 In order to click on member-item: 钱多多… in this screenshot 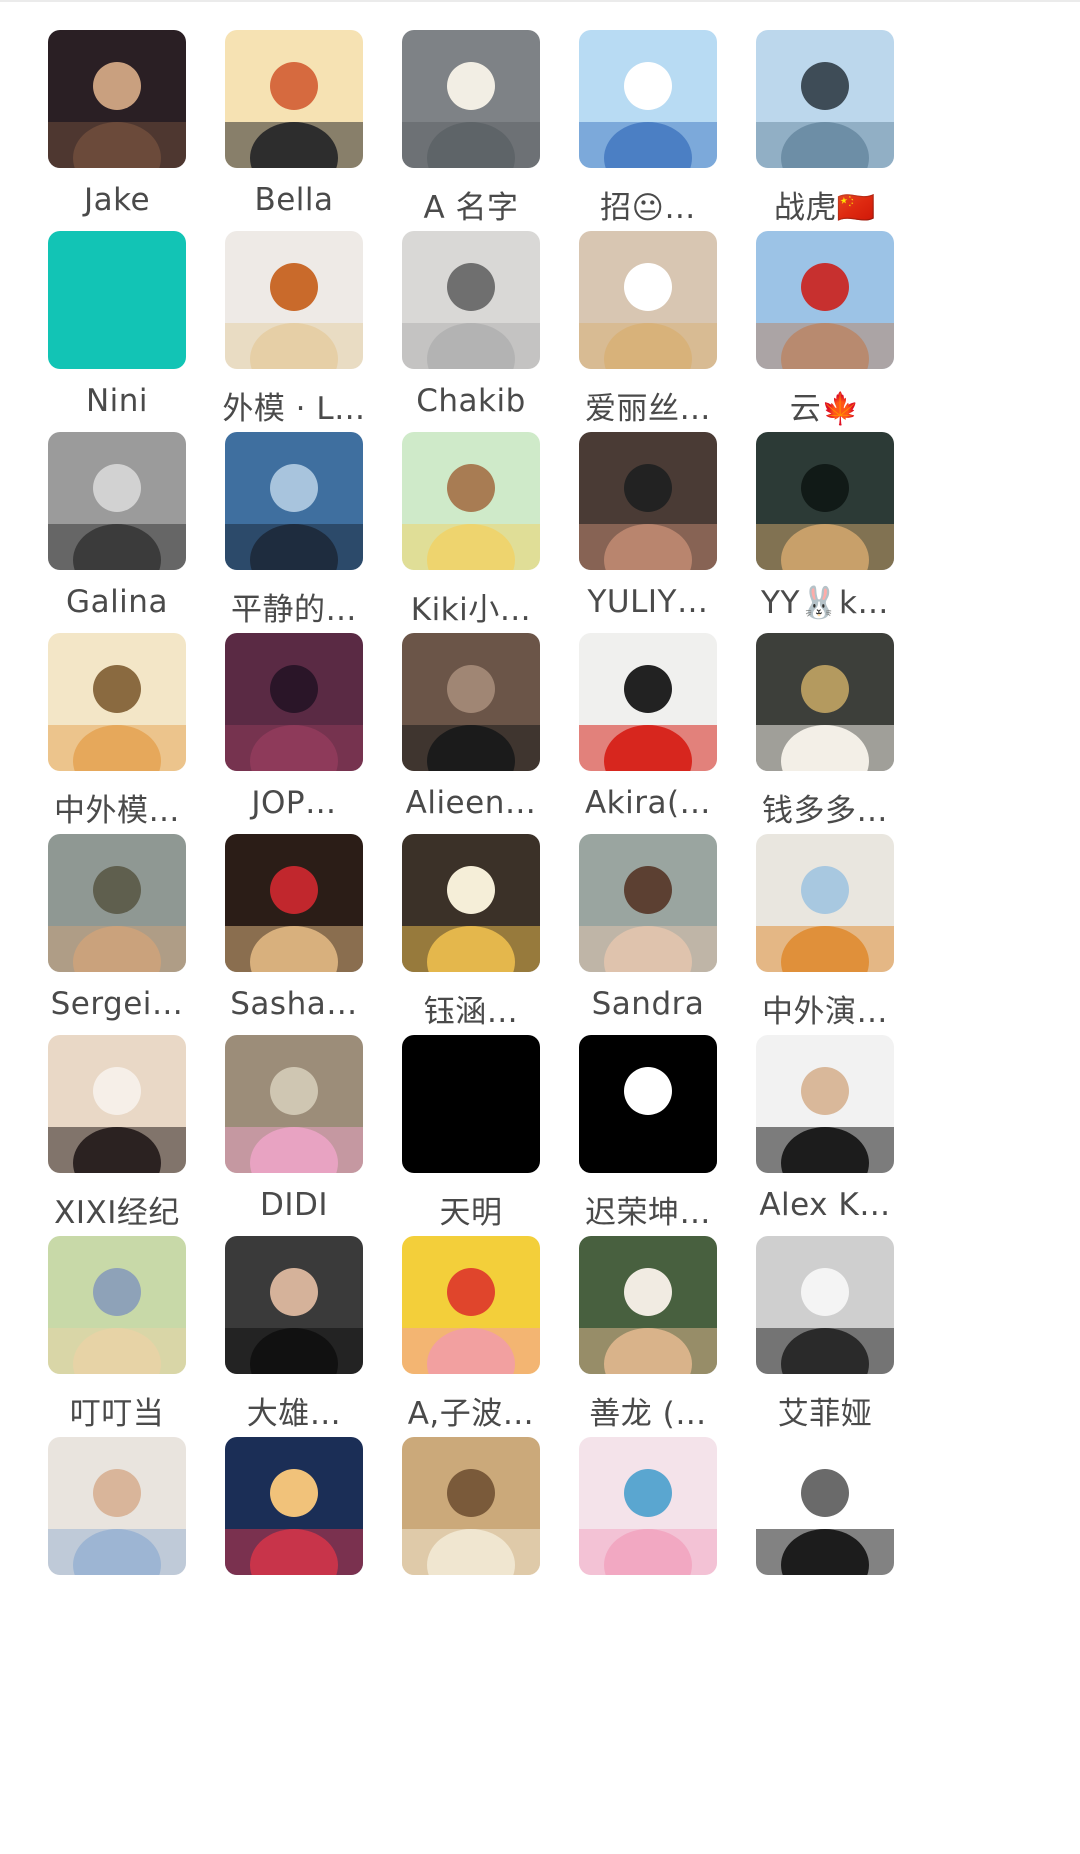, I will do `click(813, 748)`.